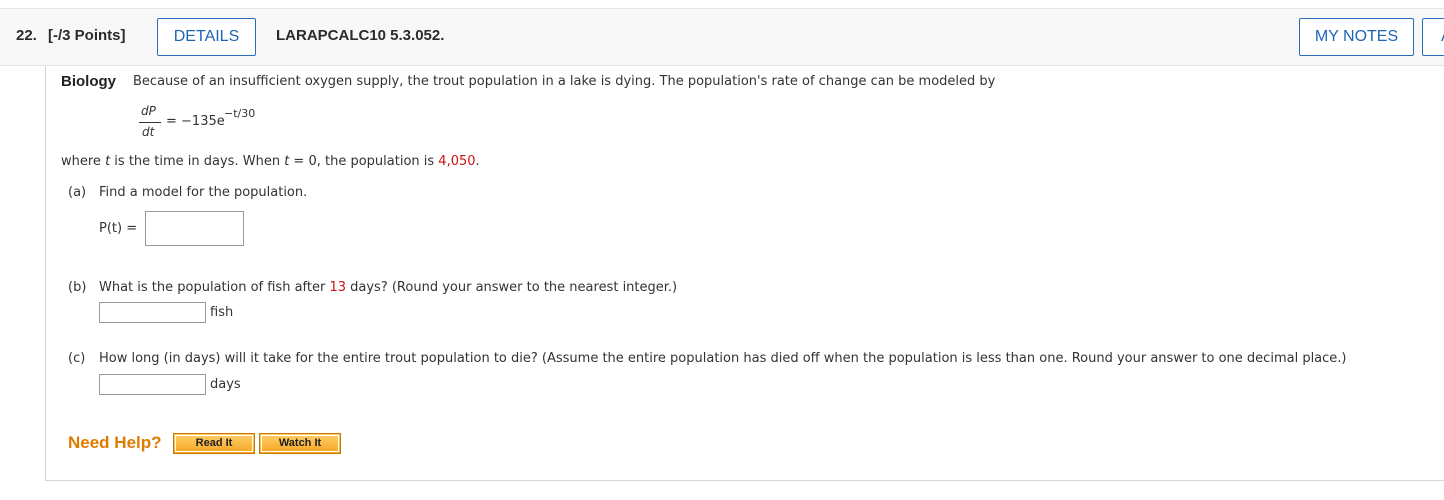 The image size is (1444, 500). Describe the element at coordinates (148, 132) in the screenshot. I see `equation-denominator: dt` at that location.